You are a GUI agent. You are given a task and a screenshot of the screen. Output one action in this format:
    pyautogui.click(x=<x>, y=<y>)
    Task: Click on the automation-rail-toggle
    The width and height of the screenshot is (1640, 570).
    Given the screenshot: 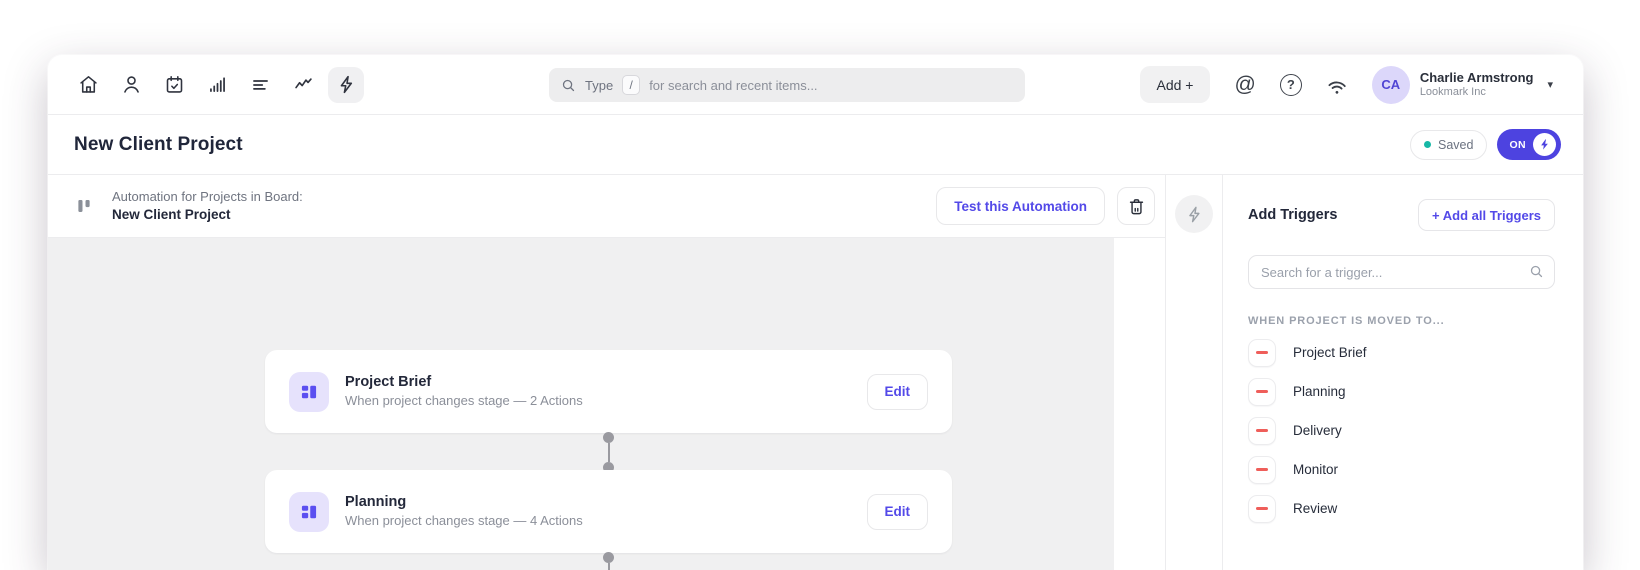 What is the action you would take?
    pyautogui.click(x=1194, y=214)
    